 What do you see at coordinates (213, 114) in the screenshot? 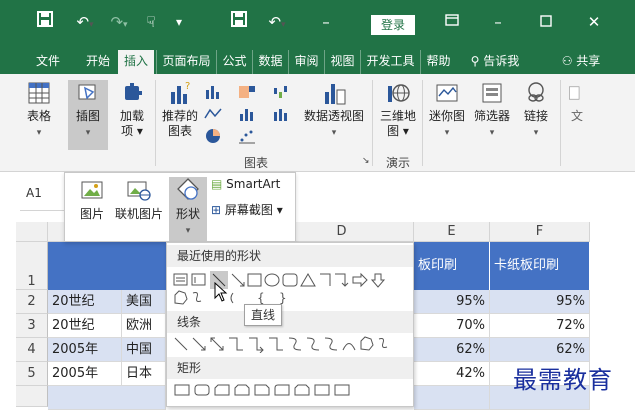
I see `line-chart-icon` at bounding box center [213, 114].